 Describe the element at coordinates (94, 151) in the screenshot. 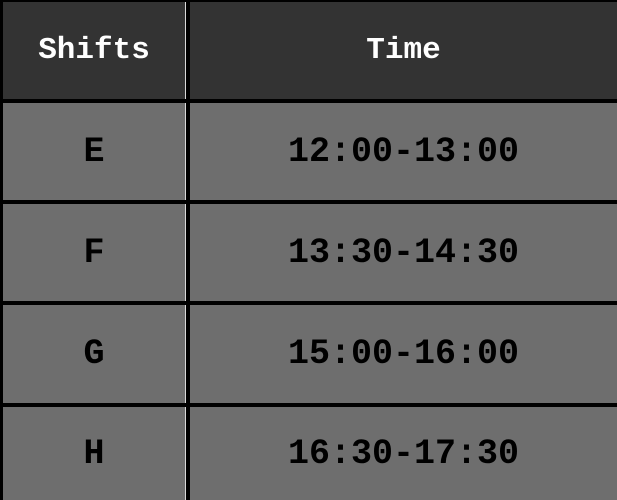

I see `cell-shift-e: E` at that location.